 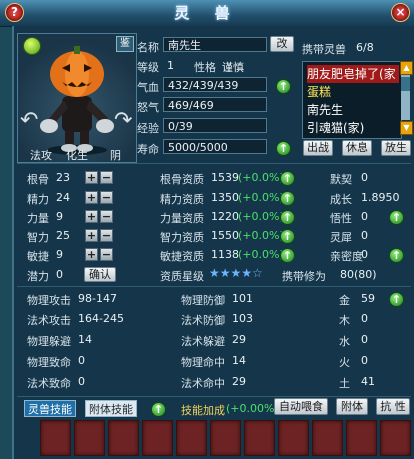 I want to click on skill-bonus-label: 技能加成, so click(x=203, y=410).